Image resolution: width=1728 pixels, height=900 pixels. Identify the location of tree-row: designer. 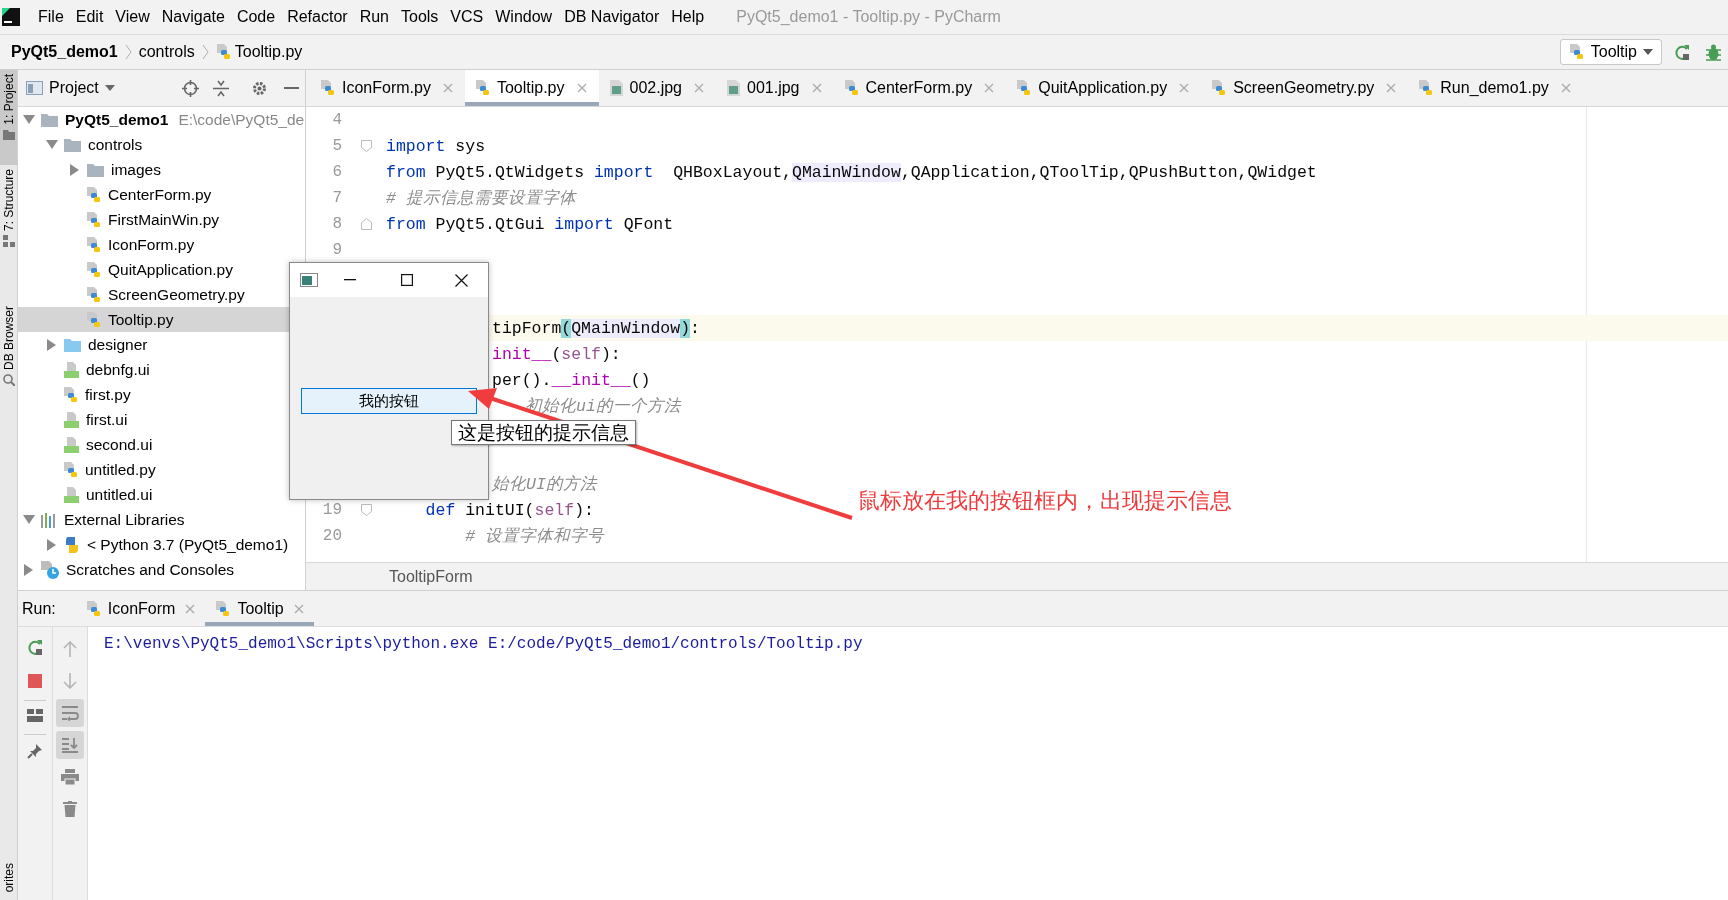
(161, 344).